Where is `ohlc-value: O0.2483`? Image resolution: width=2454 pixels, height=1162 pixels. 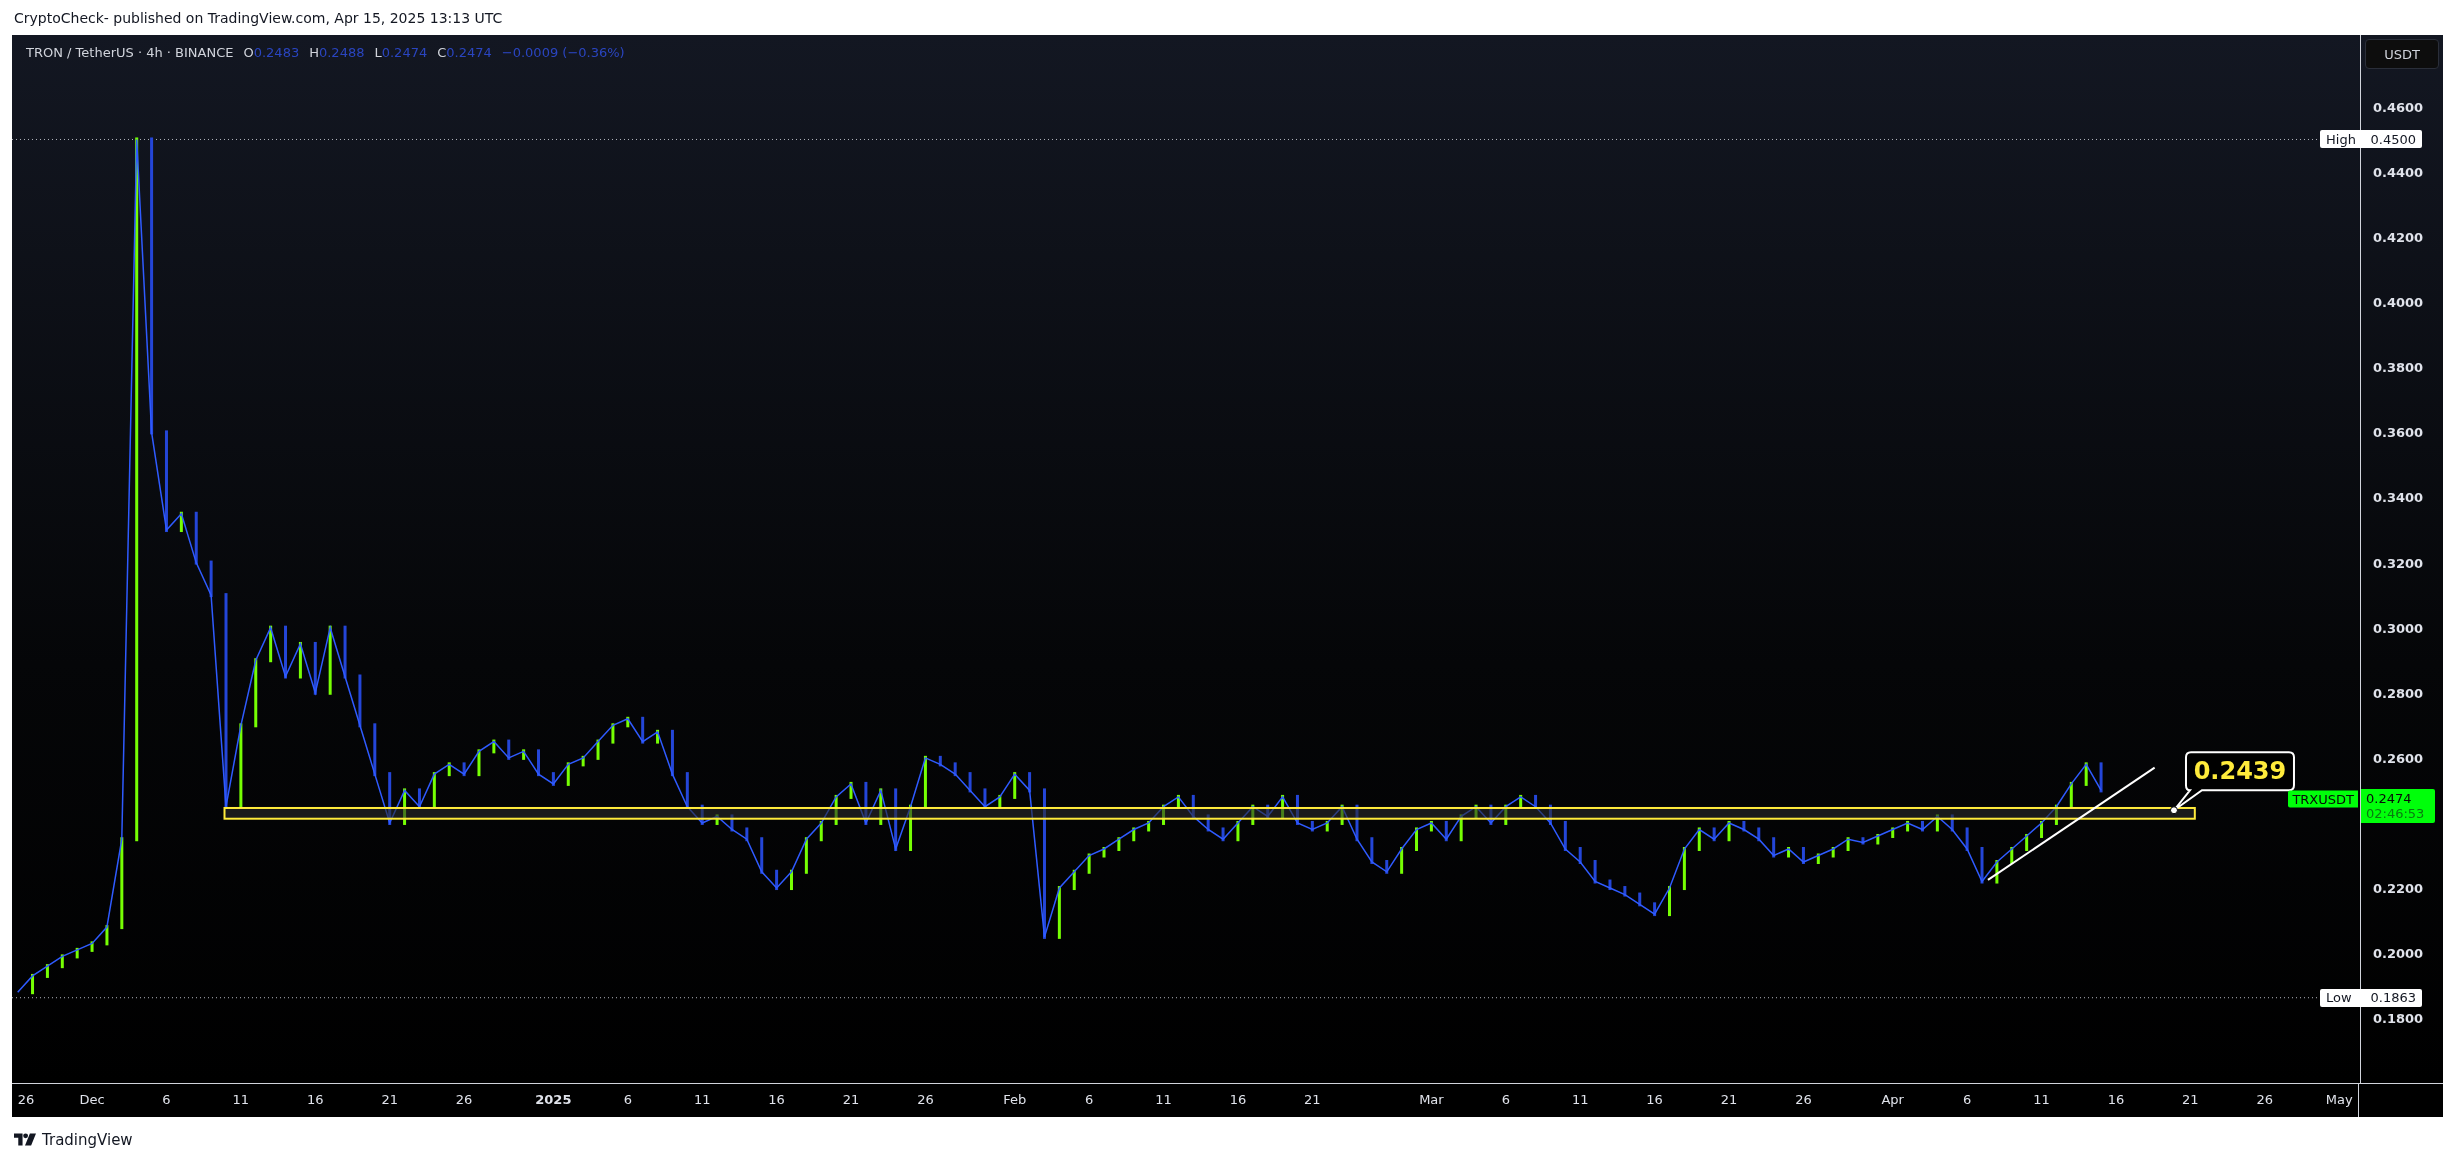 ohlc-value: O0.2483 is located at coordinates (271, 52).